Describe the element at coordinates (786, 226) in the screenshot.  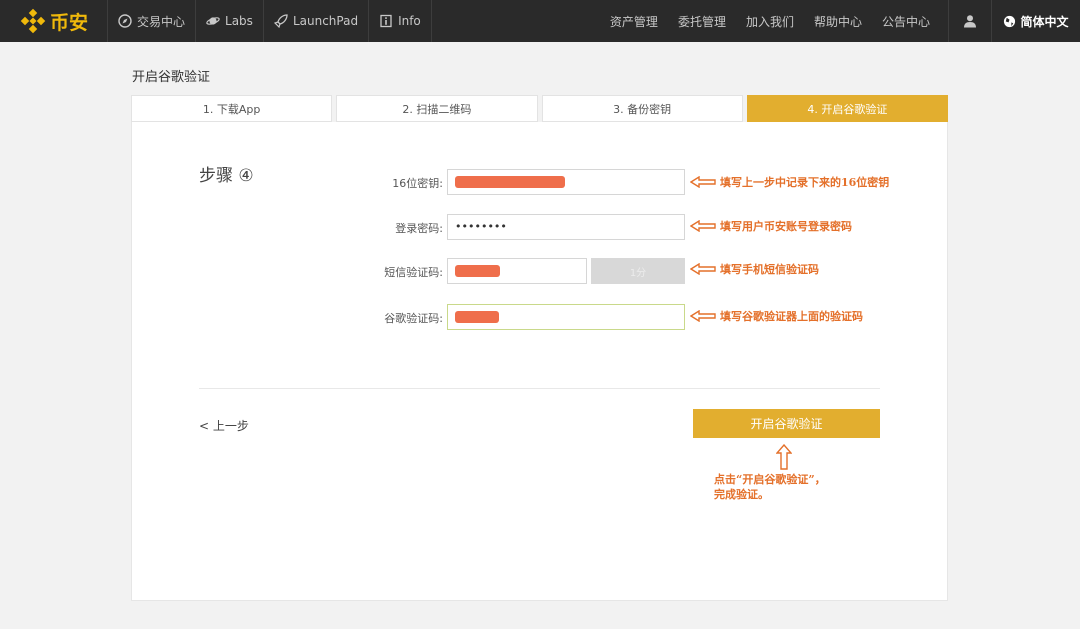
I see `annotation-text: 填写用户币安账号登录密码` at that location.